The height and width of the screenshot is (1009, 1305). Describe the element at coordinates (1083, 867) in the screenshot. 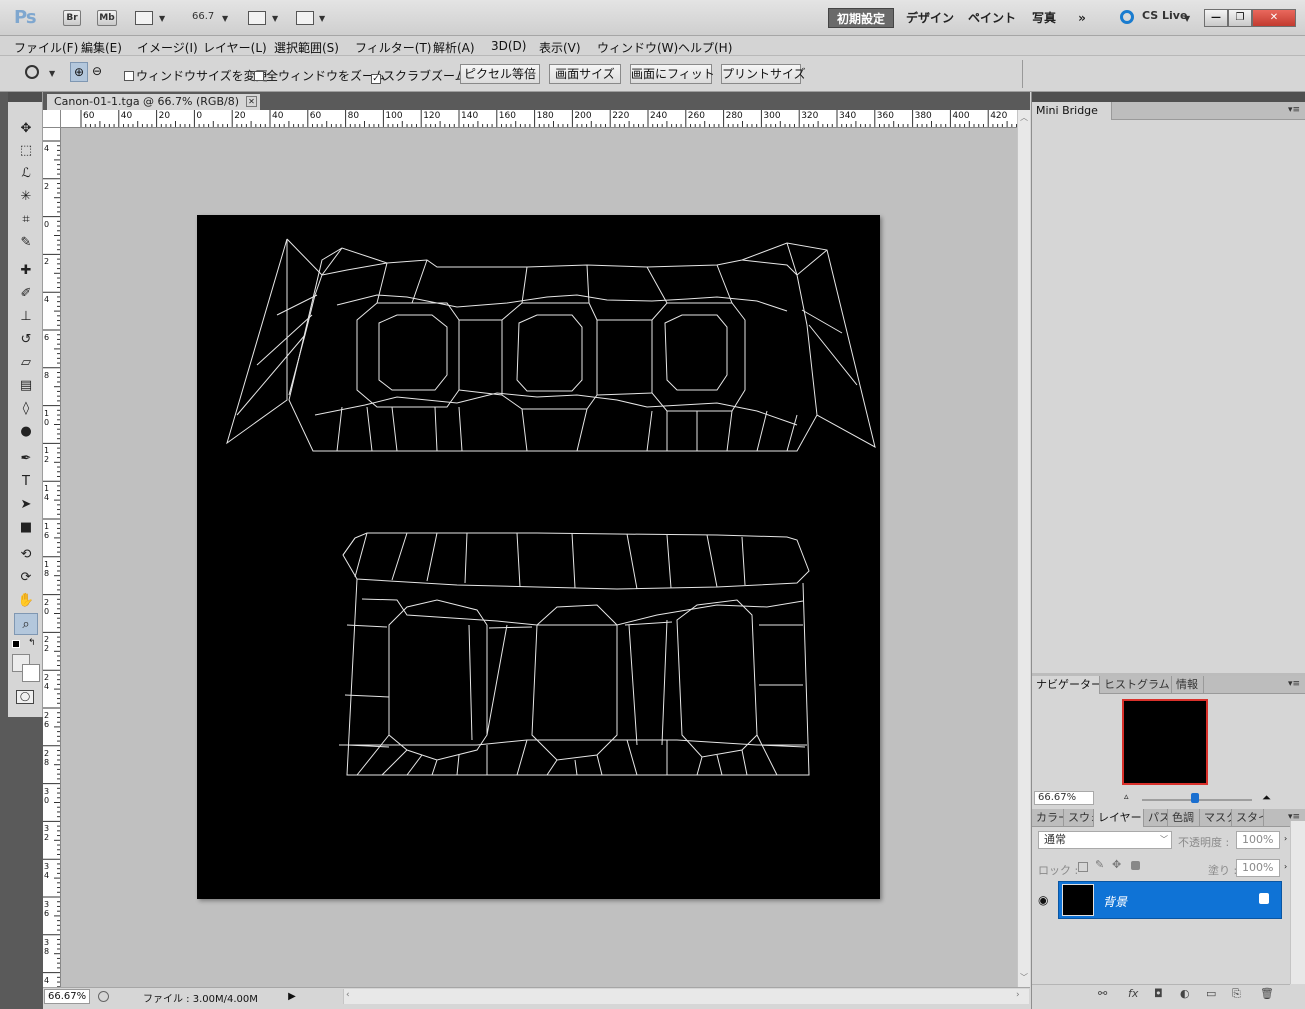

I see `lock-transparent-icon` at that location.